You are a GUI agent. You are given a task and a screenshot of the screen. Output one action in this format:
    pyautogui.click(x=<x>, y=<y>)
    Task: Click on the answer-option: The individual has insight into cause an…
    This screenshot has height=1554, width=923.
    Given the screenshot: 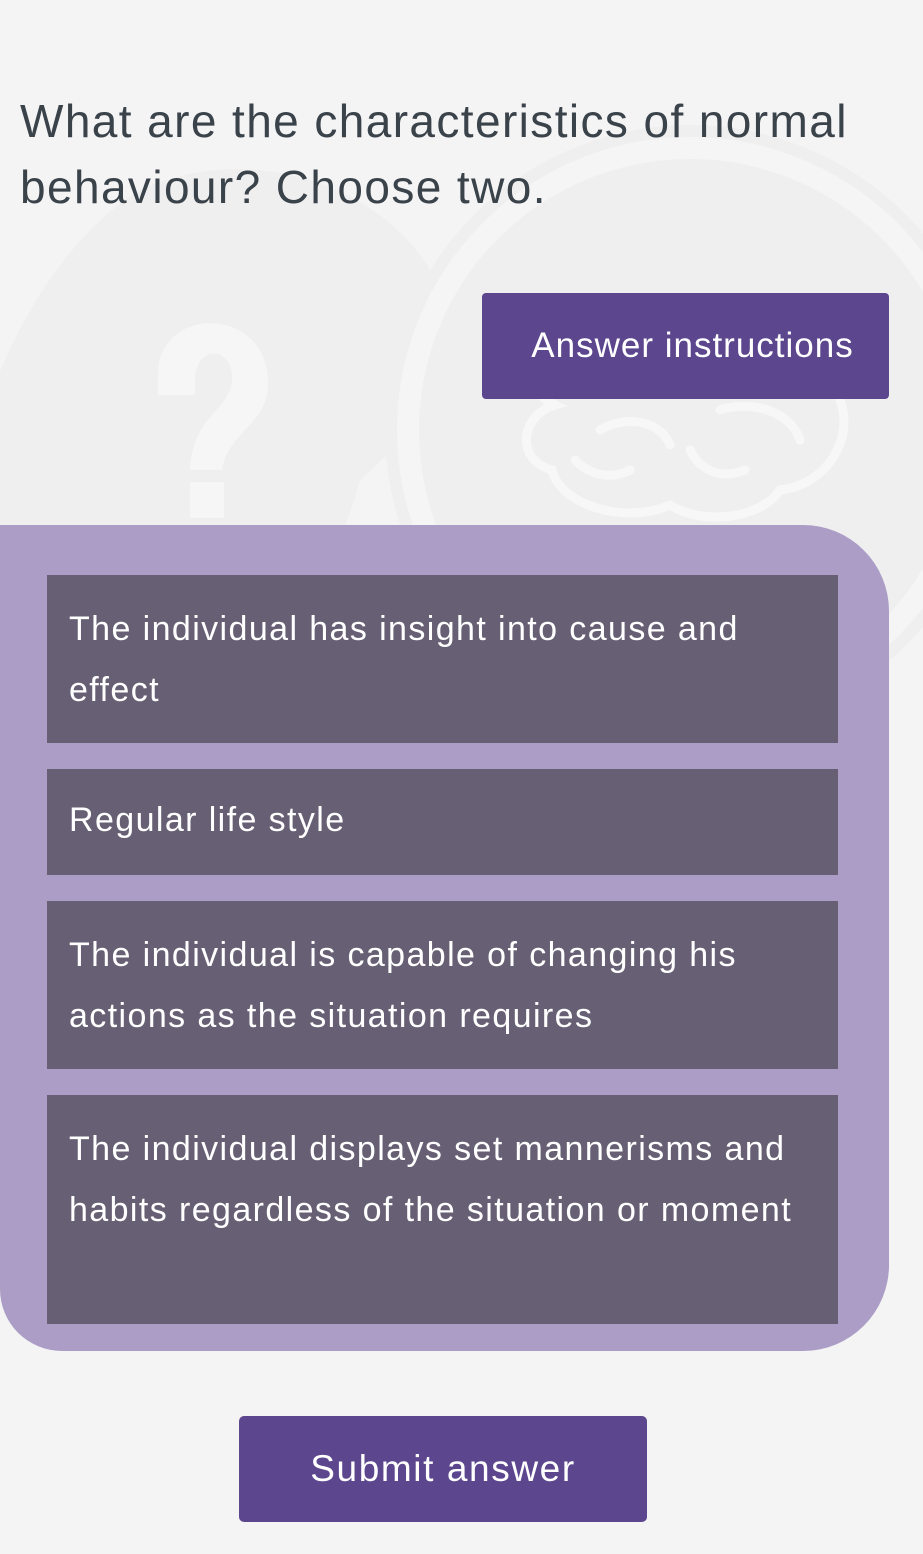 What is the action you would take?
    pyautogui.click(x=442, y=659)
    